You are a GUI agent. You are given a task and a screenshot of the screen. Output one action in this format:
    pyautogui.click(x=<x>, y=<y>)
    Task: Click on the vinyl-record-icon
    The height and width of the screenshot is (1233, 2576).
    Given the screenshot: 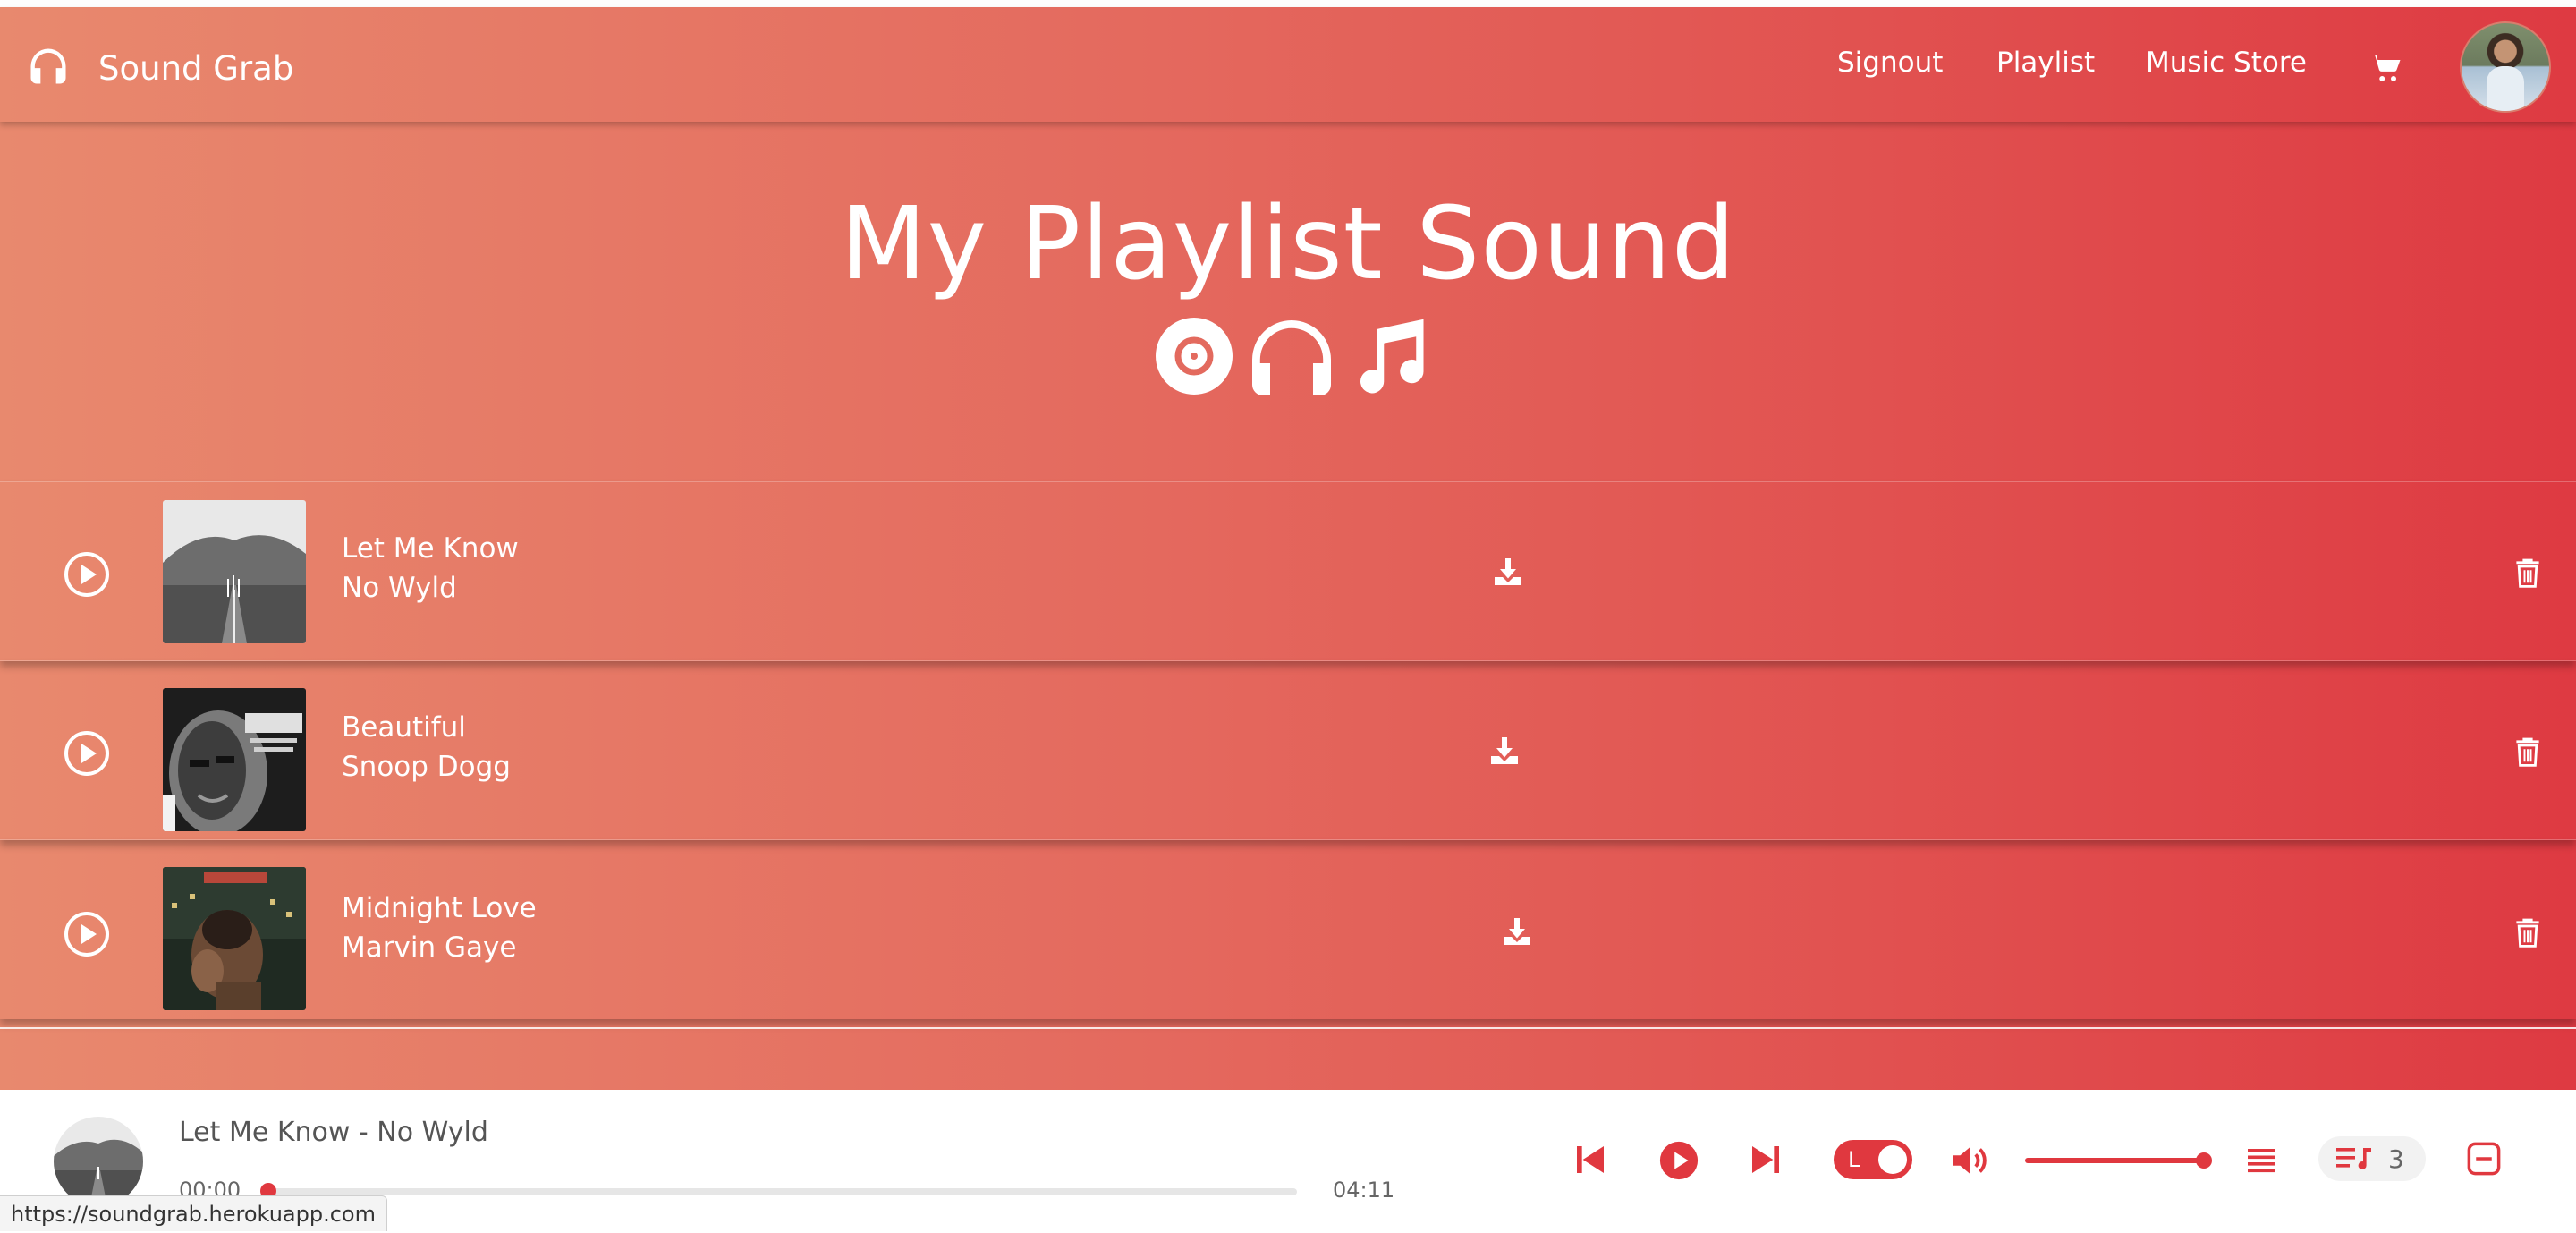 What is the action you would take?
    pyautogui.click(x=1194, y=356)
    